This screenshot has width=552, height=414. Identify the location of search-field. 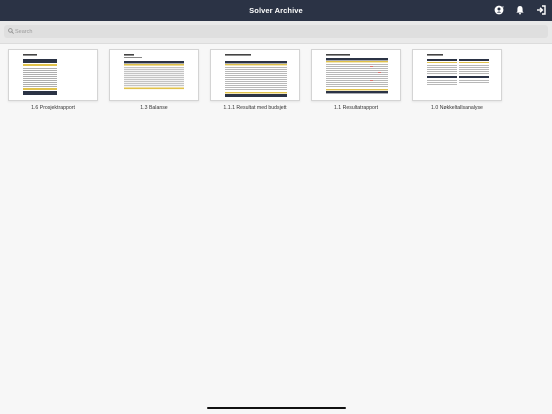
(276, 31).